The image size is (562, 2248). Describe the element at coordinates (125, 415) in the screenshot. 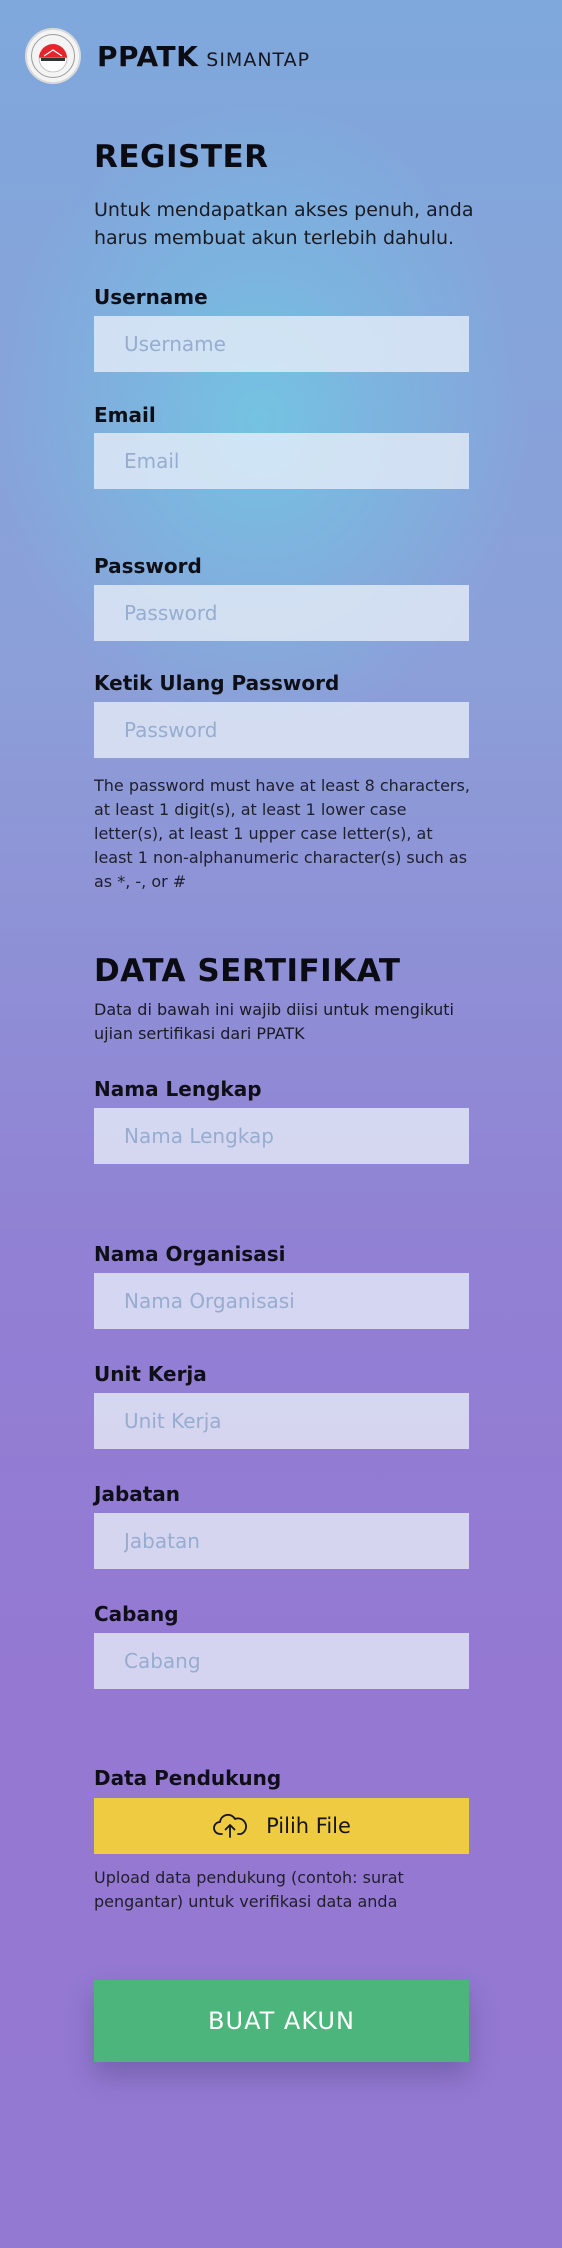

I see `email-label: Email` at that location.